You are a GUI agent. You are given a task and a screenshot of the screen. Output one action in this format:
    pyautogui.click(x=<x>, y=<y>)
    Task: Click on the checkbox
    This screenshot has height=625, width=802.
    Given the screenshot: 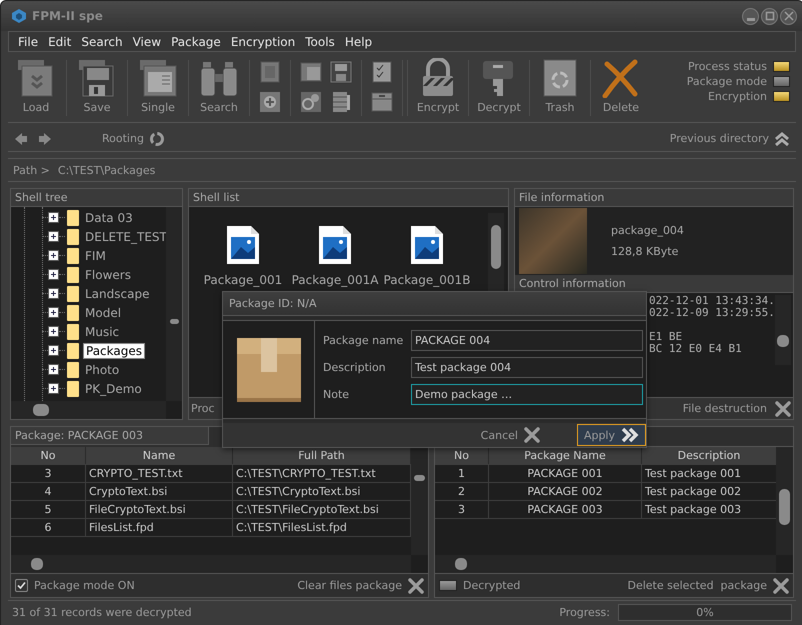 What is the action you would take?
    pyautogui.click(x=21, y=585)
    